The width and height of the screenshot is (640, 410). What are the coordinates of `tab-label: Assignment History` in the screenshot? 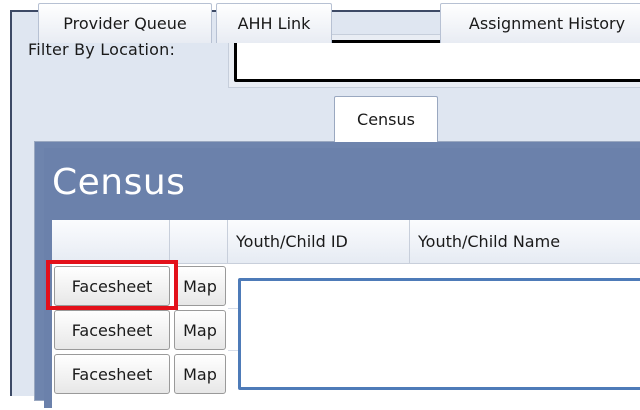 It's located at (547, 23).